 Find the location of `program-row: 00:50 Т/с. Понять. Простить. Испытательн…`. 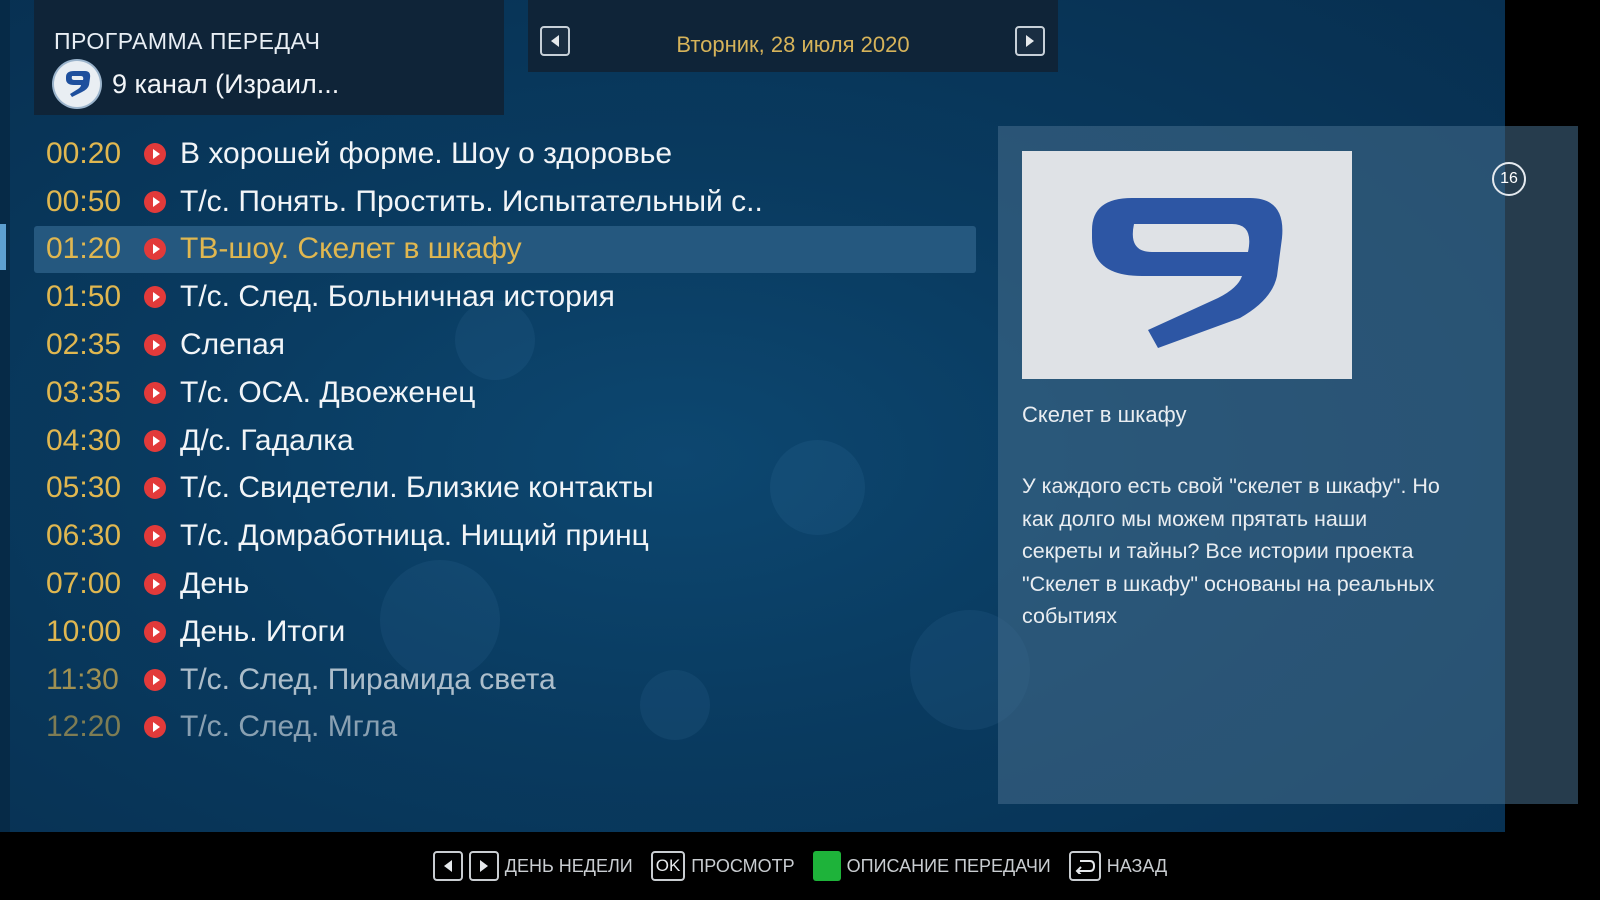

program-row: 00:50 Т/с. Понять. Простить. Испытательн… is located at coordinates (505, 202).